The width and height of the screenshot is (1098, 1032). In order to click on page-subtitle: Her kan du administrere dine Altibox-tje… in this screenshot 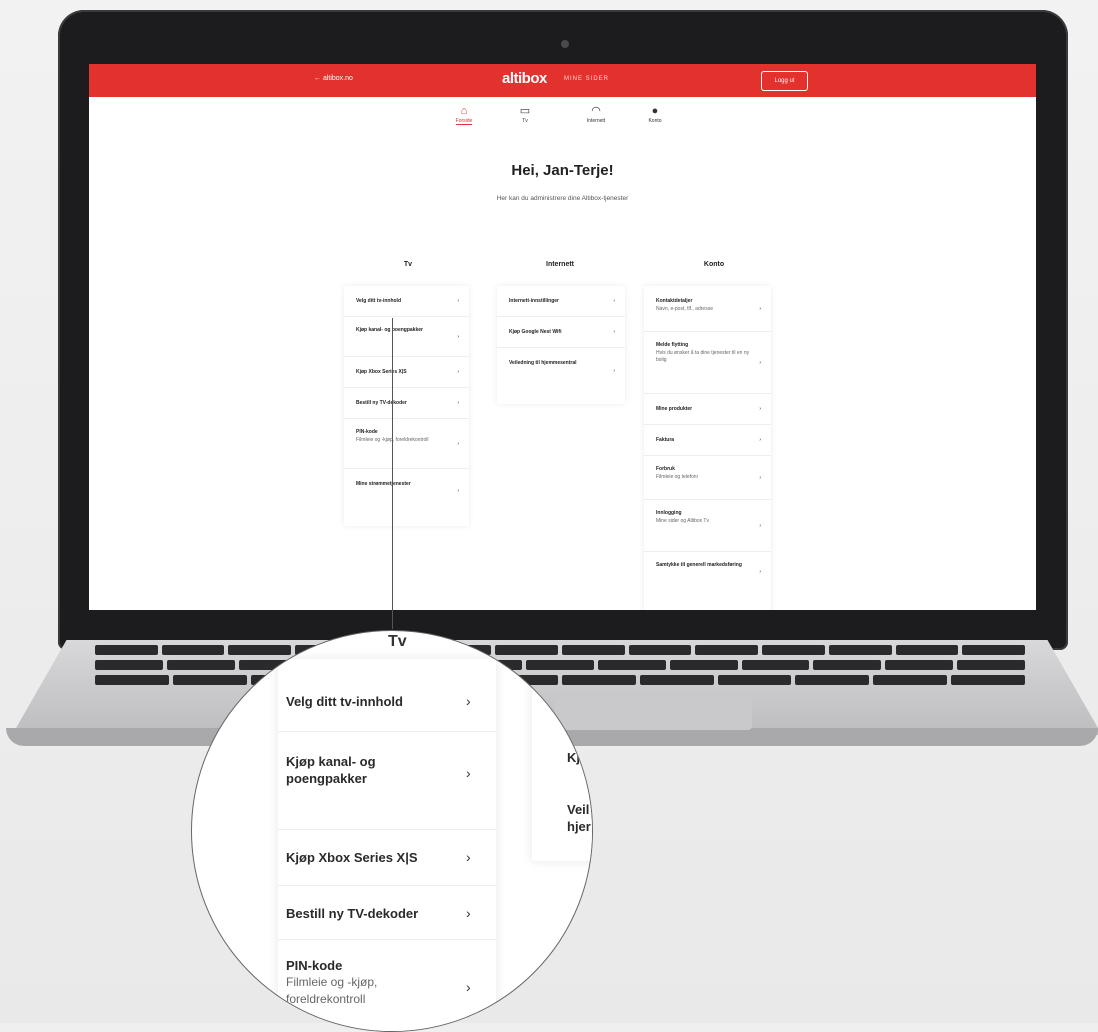, I will do `click(562, 198)`.